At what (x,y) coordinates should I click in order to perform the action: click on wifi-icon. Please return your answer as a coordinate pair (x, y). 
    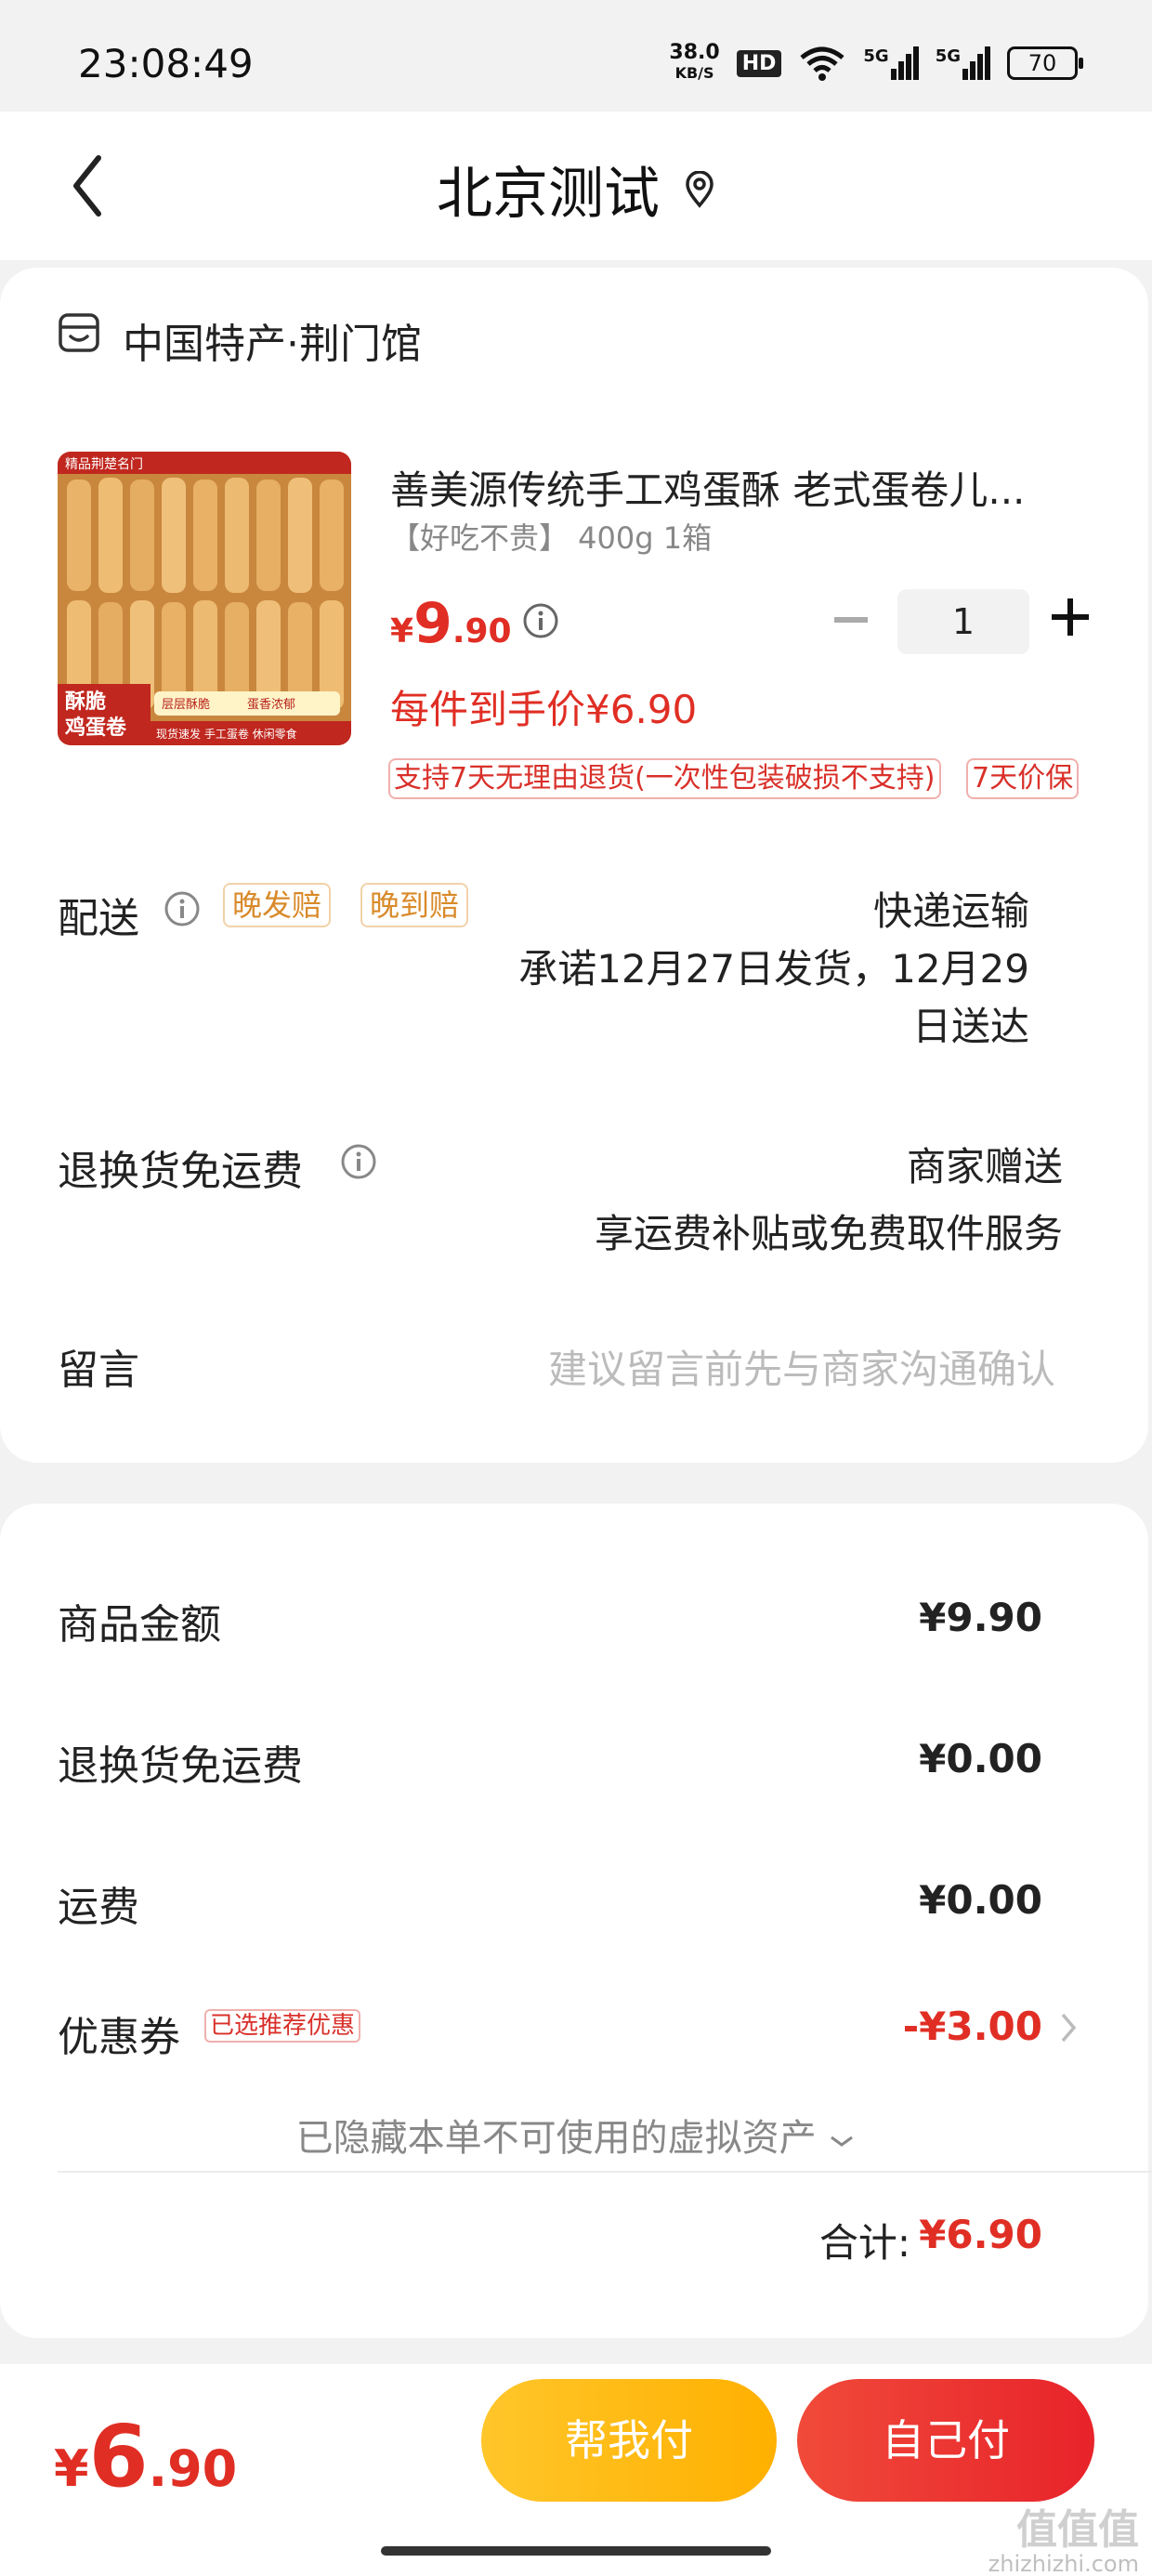
    Looking at the image, I should click on (822, 63).